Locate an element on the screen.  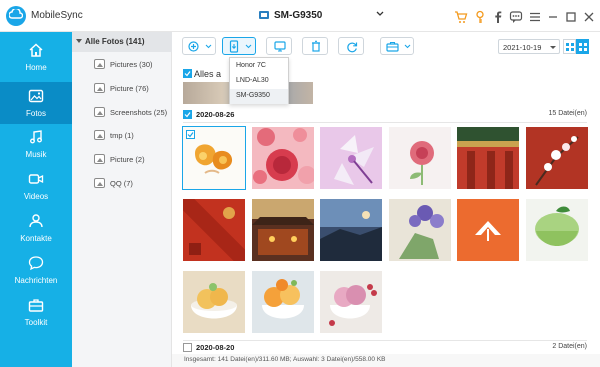
thumbnail-checkbox is located at coordinates (190, 134).